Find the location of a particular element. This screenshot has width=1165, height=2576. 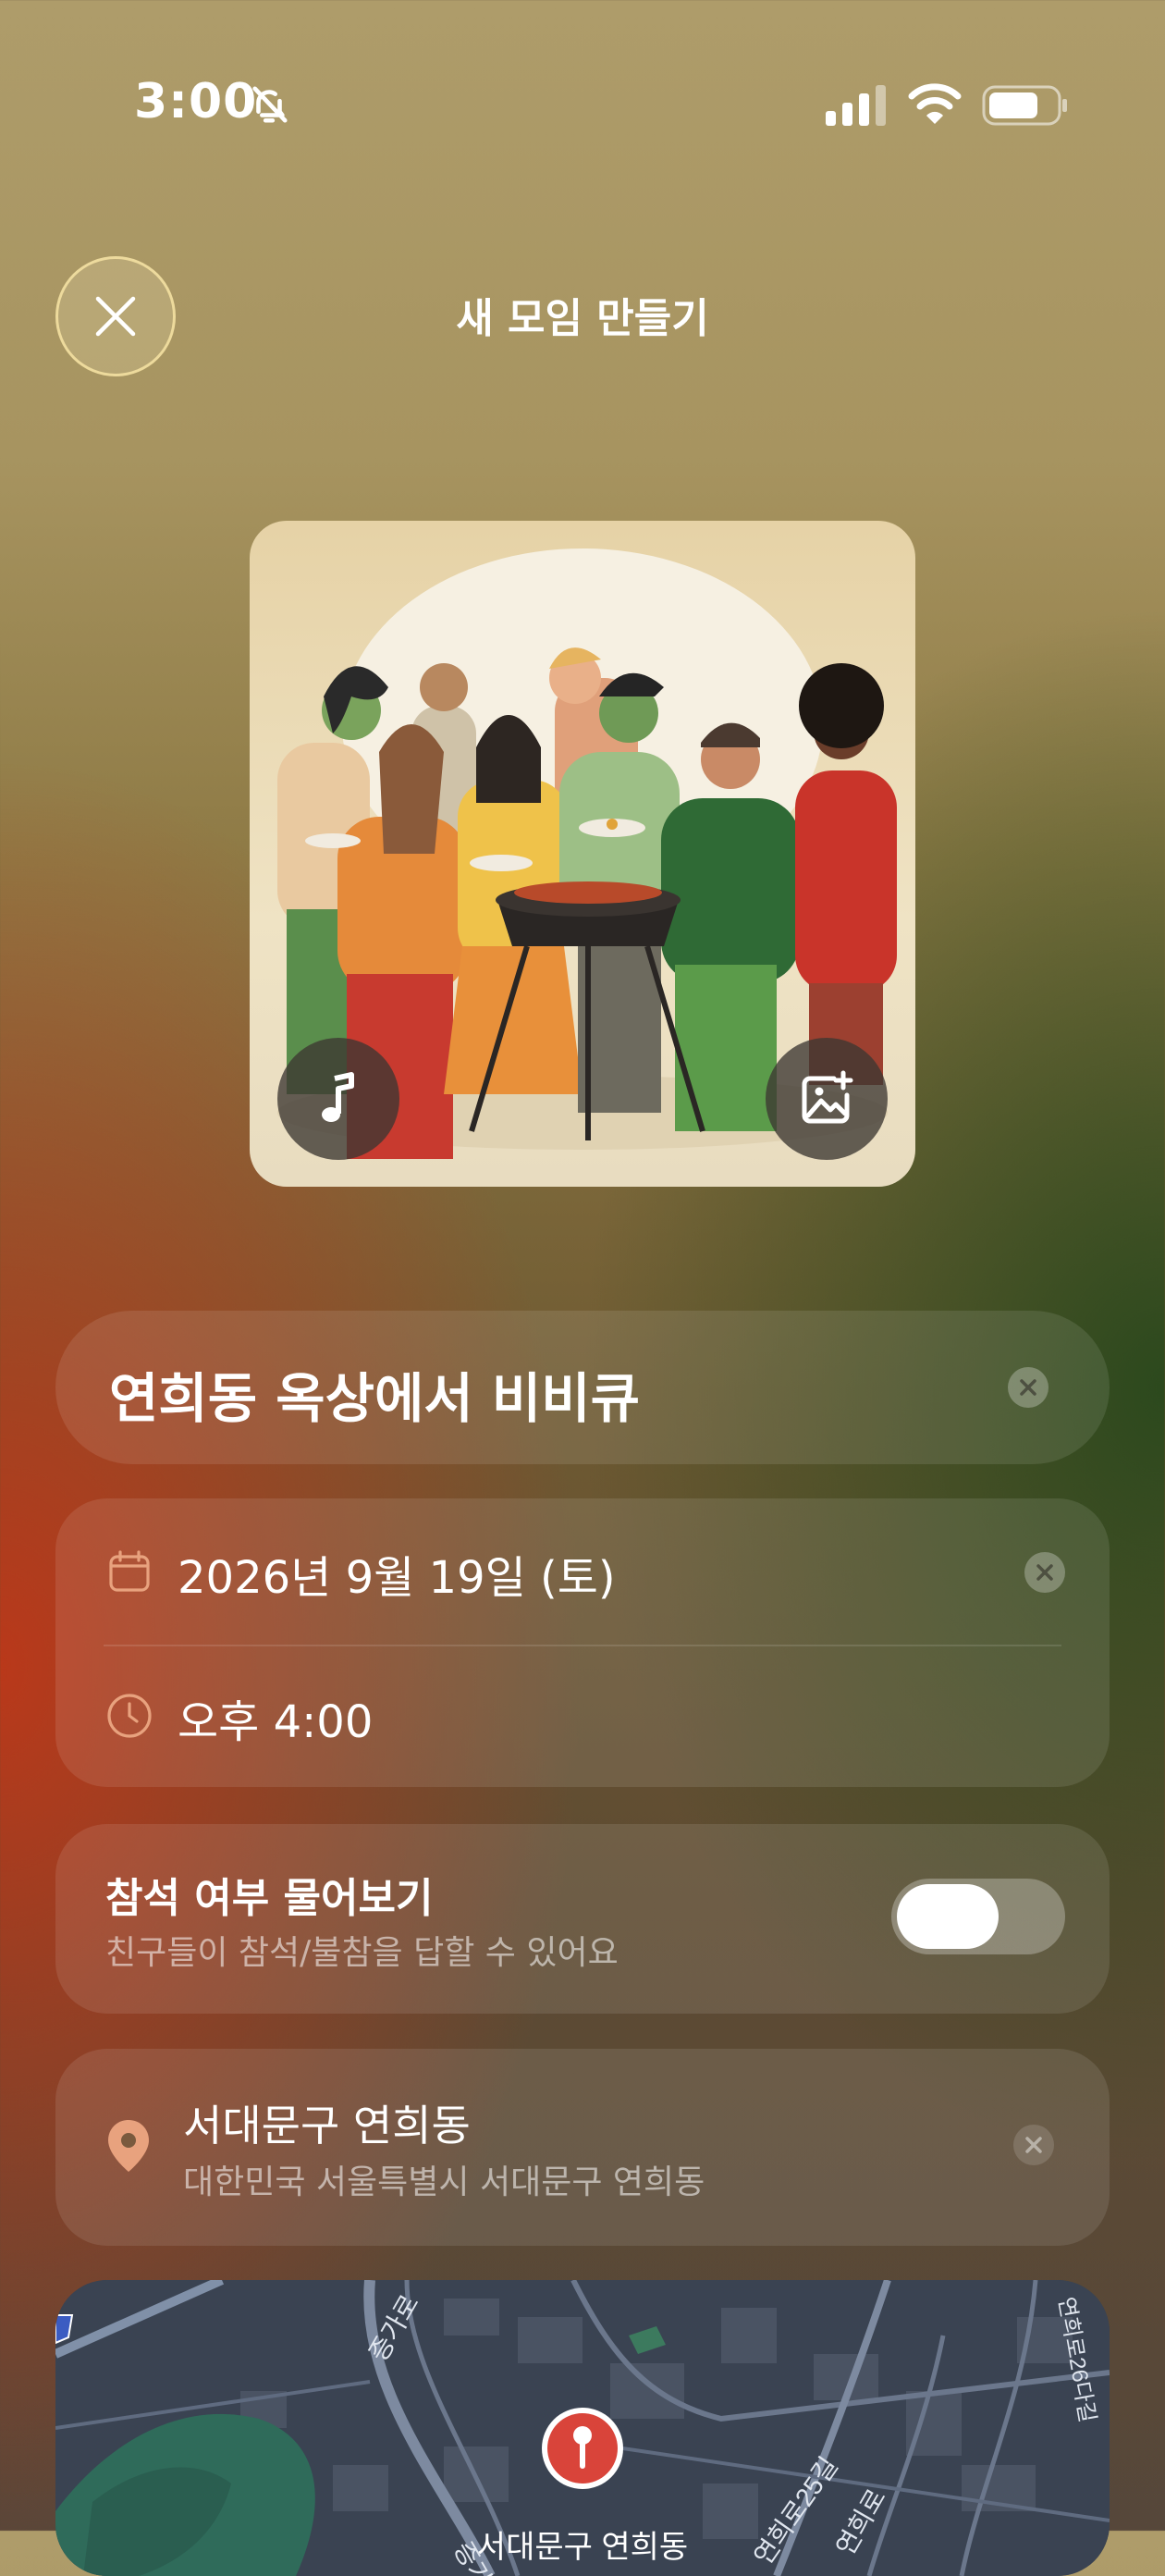

time-value: 오후 4:00 is located at coordinates (275, 1717).